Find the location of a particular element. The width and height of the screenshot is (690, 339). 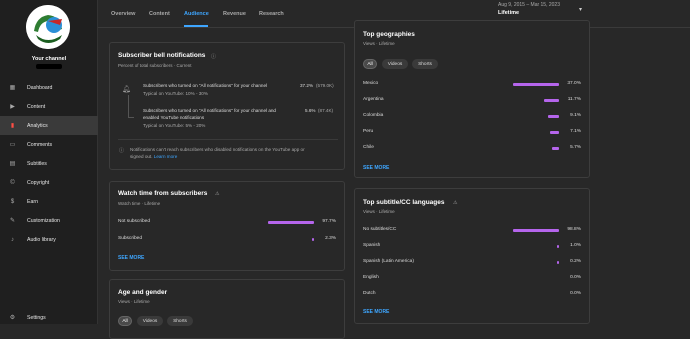

card-title: Watch time from subscribers is located at coordinates (163, 193).